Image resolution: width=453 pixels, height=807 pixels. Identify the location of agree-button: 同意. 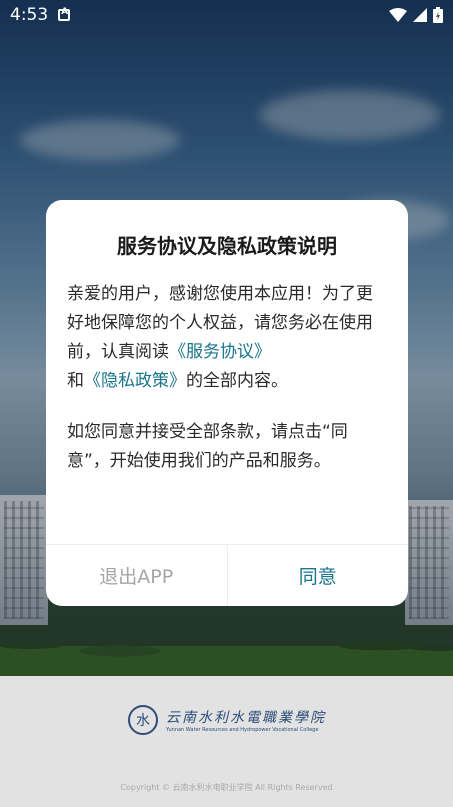
(318, 575).